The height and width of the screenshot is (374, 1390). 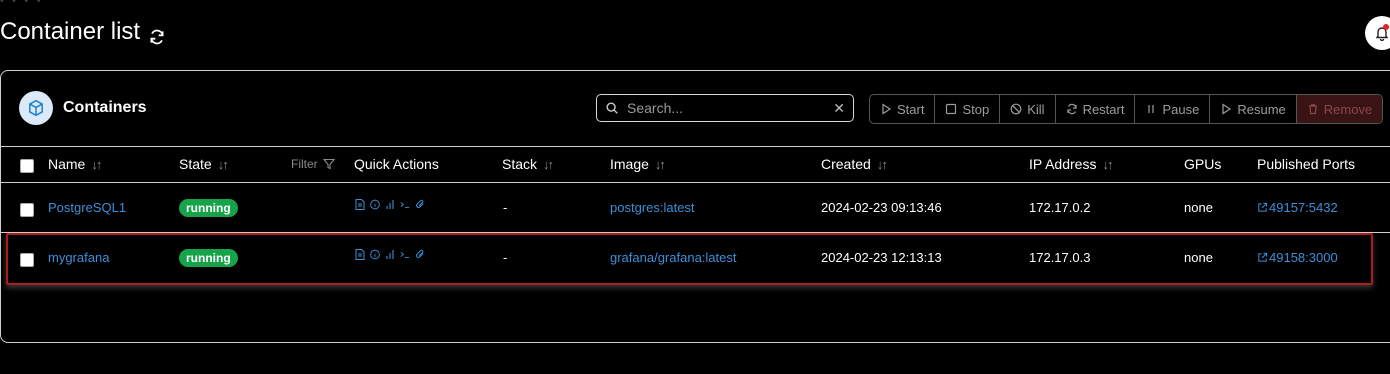 I want to click on row-checkbox, so click(x=27, y=210).